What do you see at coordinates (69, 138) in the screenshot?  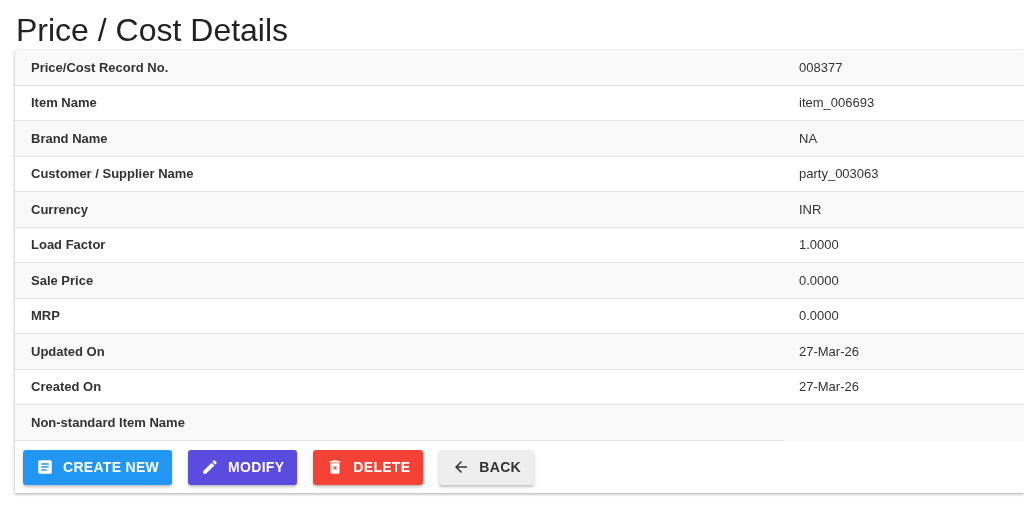 I see `field-label: Brand Name` at bounding box center [69, 138].